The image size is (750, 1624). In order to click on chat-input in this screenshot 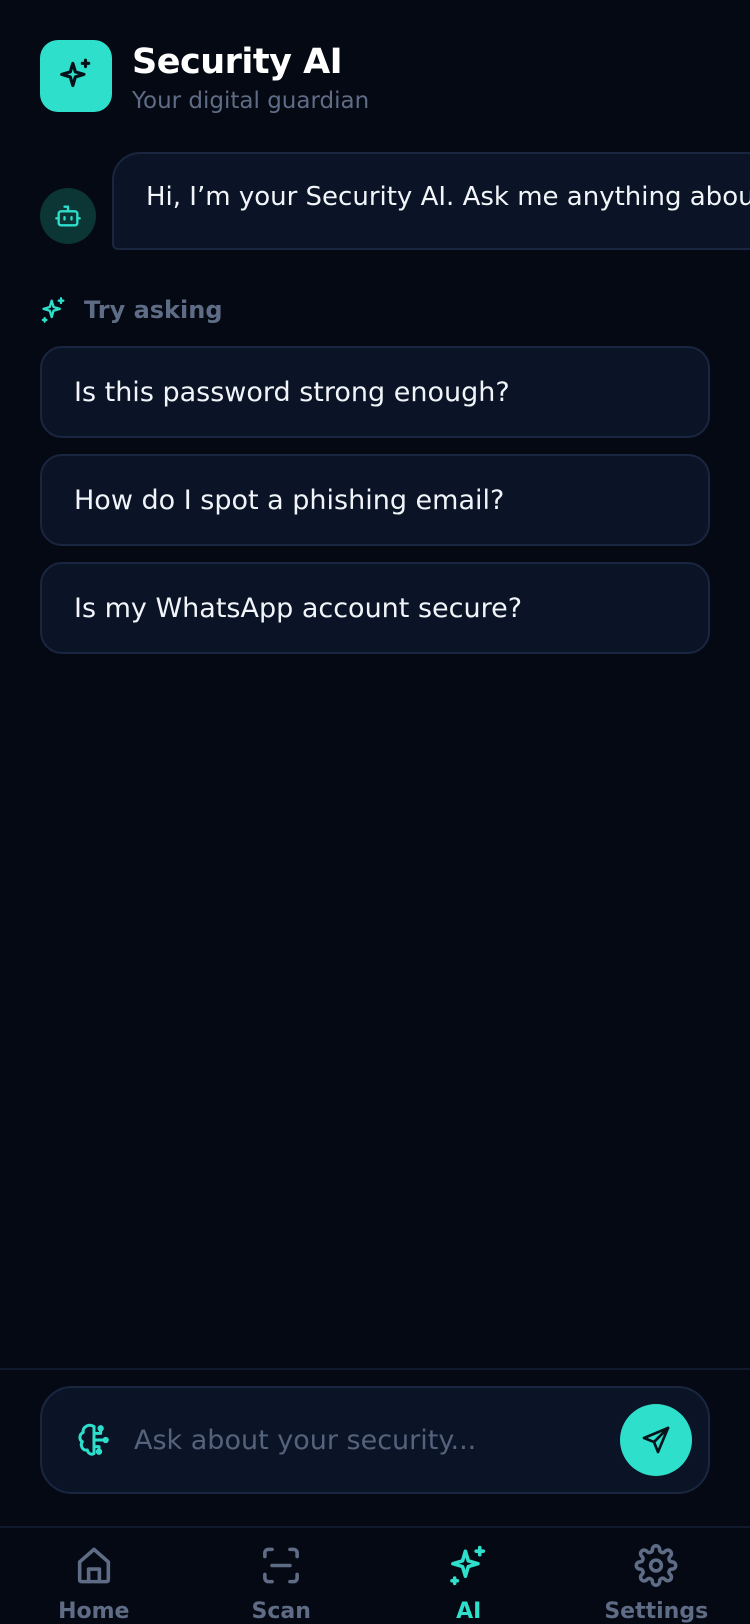, I will do `click(377, 1440)`.